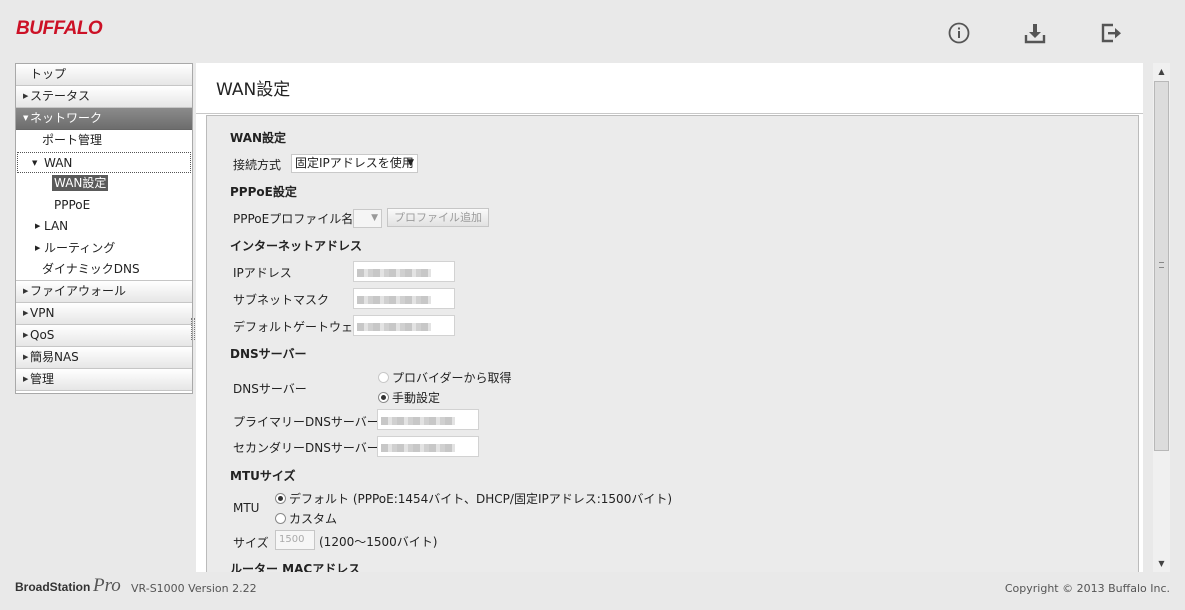 Image resolution: width=1185 pixels, height=610 pixels. I want to click on sidebar-item-port: ポート管理, so click(104, 141).